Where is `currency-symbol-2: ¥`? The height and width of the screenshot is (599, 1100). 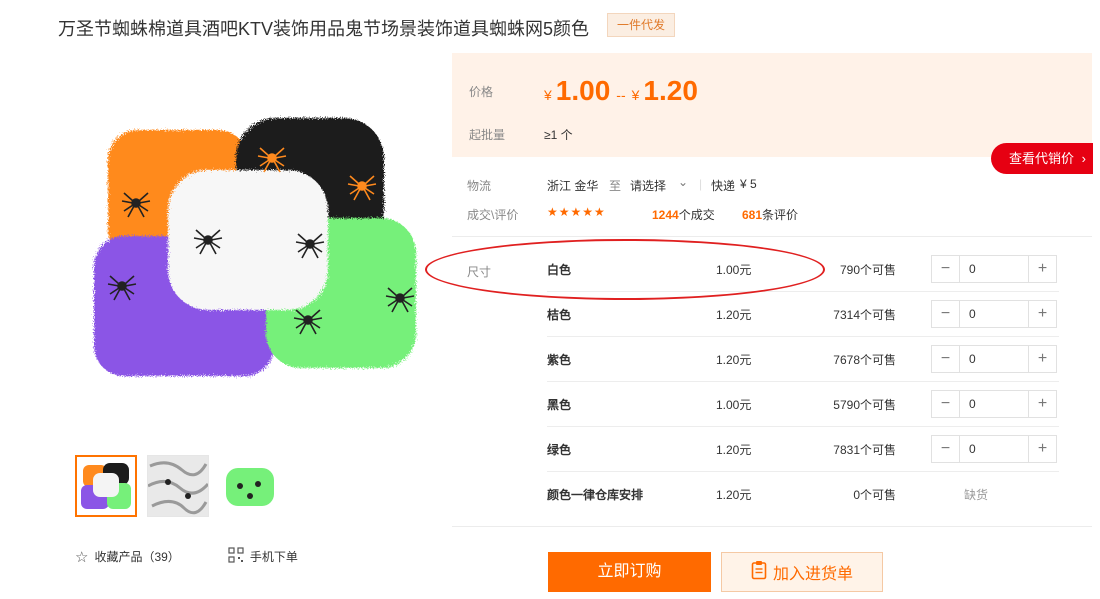 currency-symbol-2: ¥ is located at coordinates (635, 95).